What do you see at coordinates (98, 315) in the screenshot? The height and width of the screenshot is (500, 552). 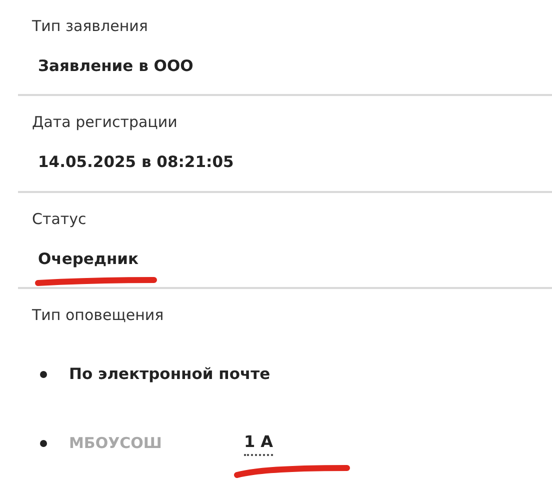 I see `field-label: Тип оповещения` at bounding box center [98, 315].